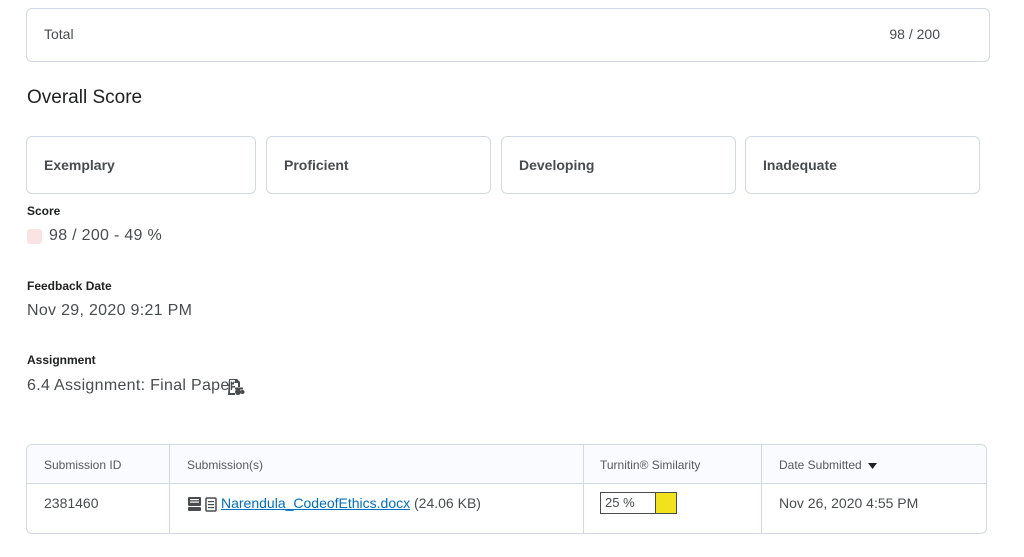 This screenshot has height=557, width=1024. What do you see at coordinates (820, 465) in the screenshot?
I see `header-date-submitted-label: Date Submitted` at bounding box center [820, 465].